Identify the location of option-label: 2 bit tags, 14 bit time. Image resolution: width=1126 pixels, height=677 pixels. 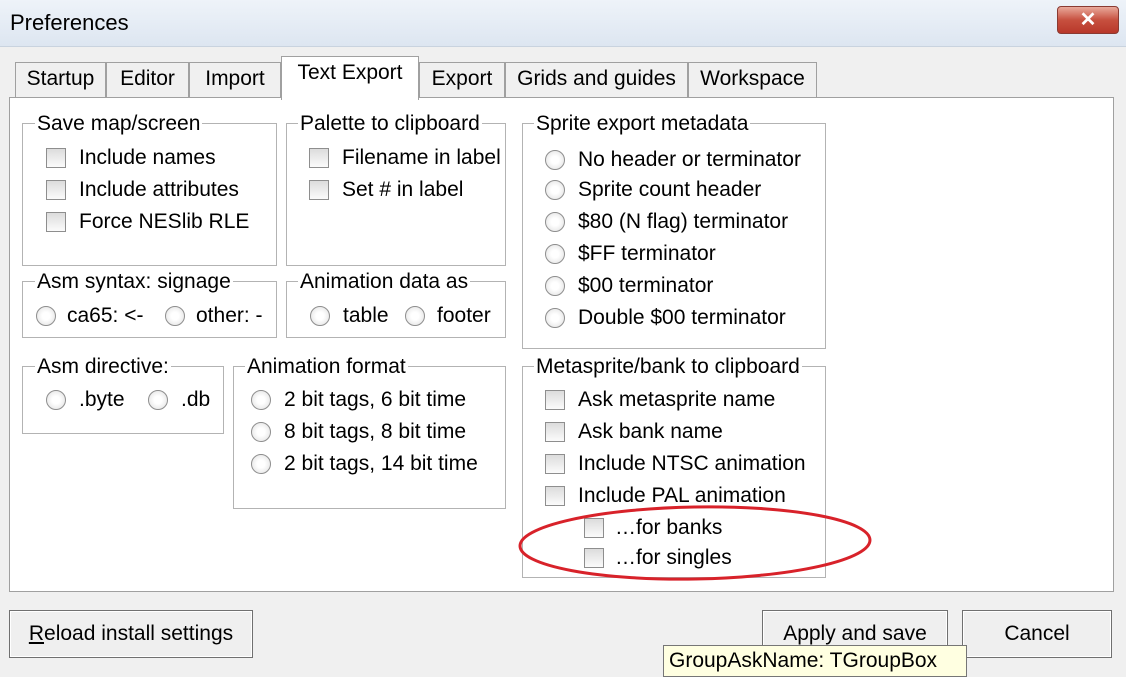
(381, 463).